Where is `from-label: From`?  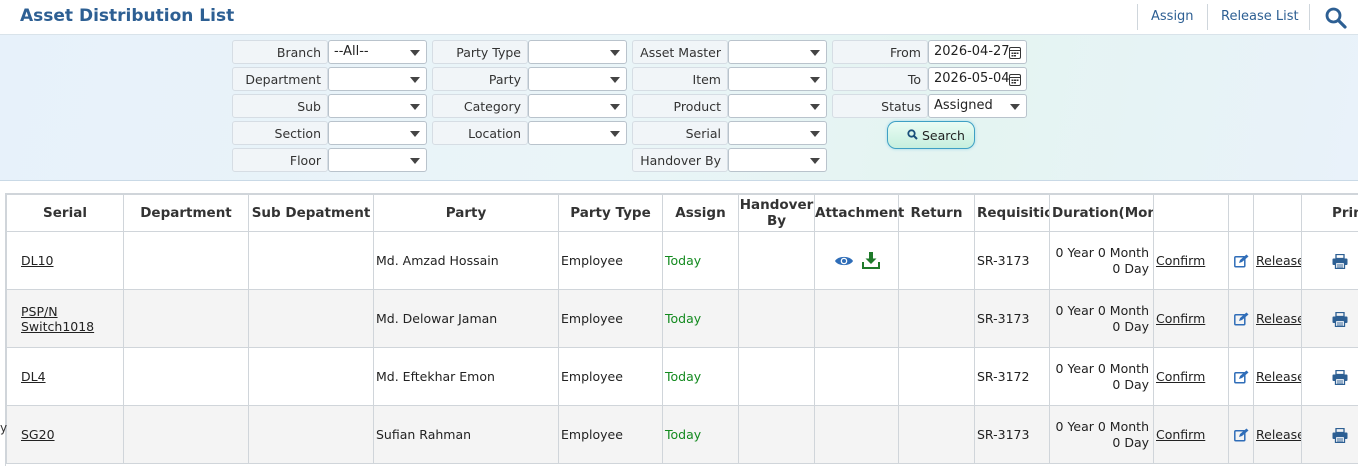
from-label: From is located at coordinates (880, 52).